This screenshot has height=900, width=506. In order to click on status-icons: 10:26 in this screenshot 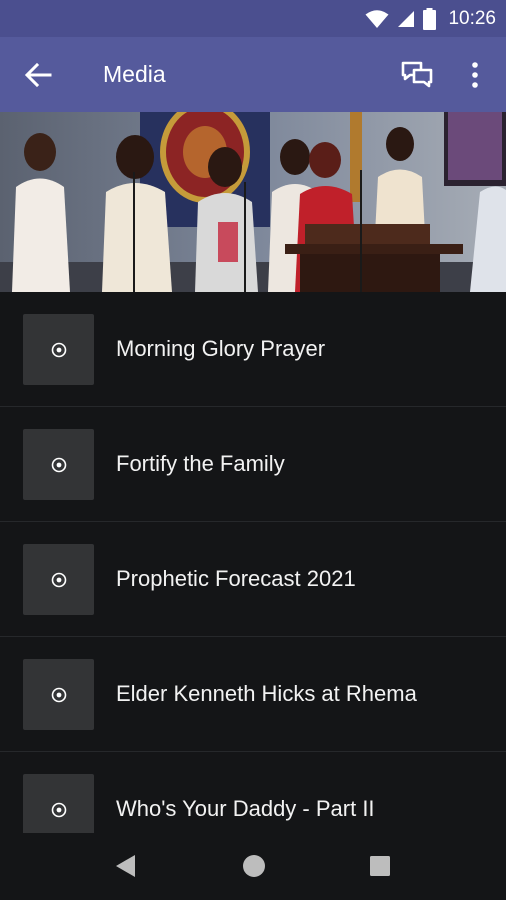, I will do `click(430, 18)`.